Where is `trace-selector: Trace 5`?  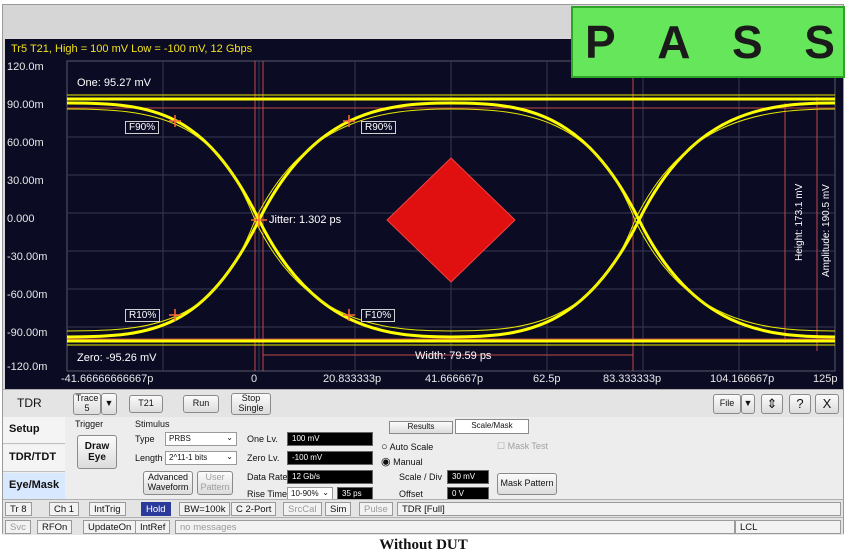 trace-selector: Trace 5 is located at coordinates (87, 404).